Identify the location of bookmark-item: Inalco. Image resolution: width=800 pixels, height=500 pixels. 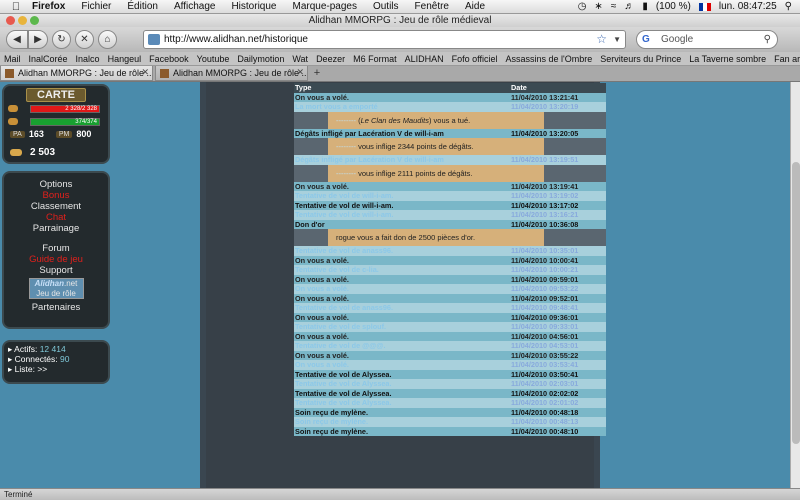
(88, 58).